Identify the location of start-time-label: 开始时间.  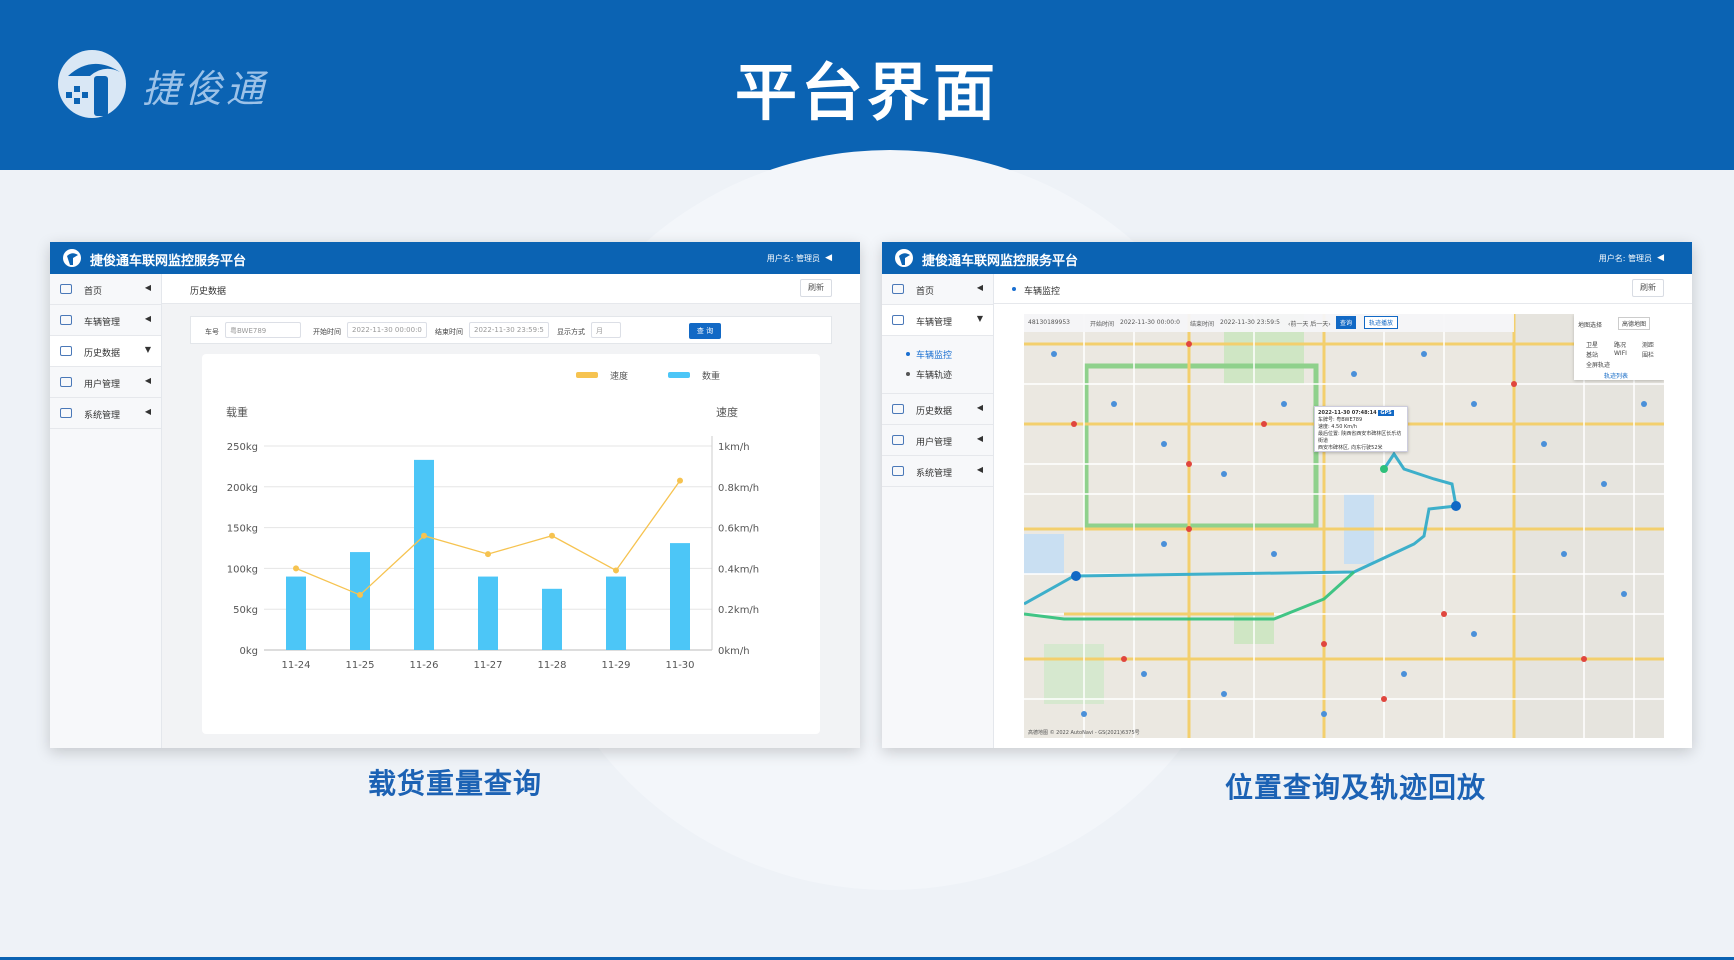
(327, 332).